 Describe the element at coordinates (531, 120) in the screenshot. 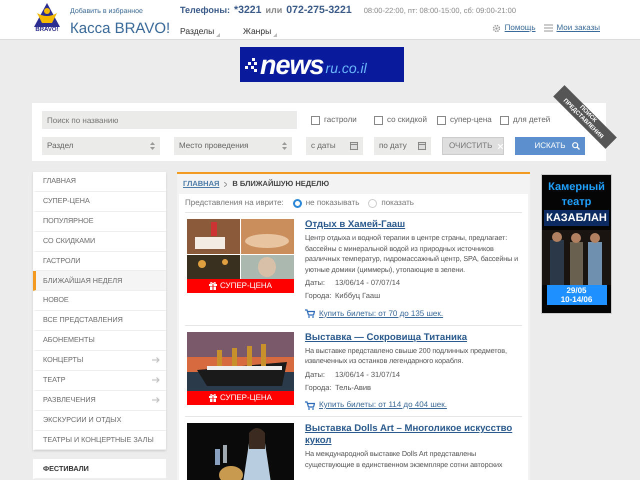

I see `checkbox-label: для детей` at that location.